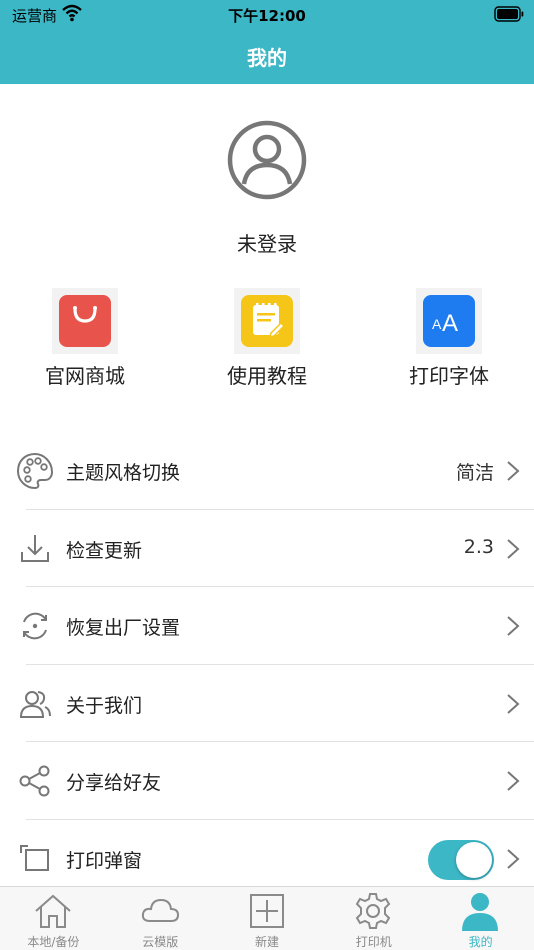 The height and width of the screenshot is (950, 534). What do you see at coordinates (449, 376) in the screenshot?
I see `quick-action-label: 打印字体` at bounding box center [449, 376].